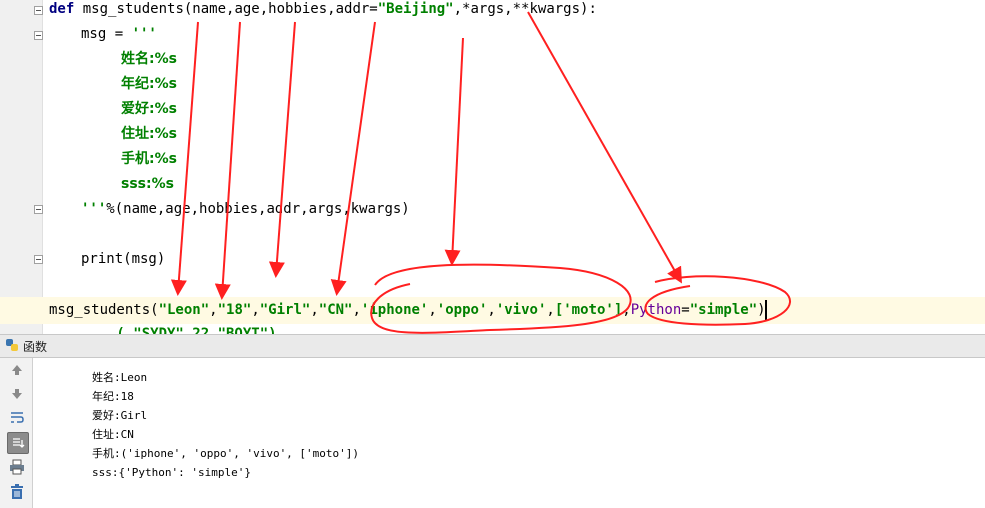 The image size is (985, 508). Describe the element at coordinates (184, 310) in the screenshot. I see `call-arg: "Leon"` at that location.